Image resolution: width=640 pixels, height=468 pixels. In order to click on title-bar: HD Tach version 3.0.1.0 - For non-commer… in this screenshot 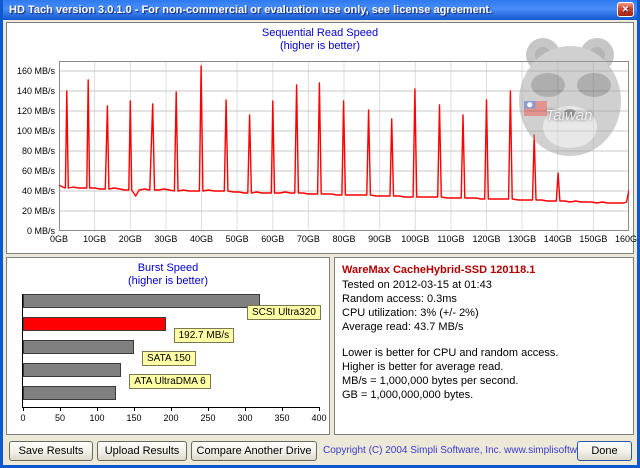, I will do `click(320, 10)`.